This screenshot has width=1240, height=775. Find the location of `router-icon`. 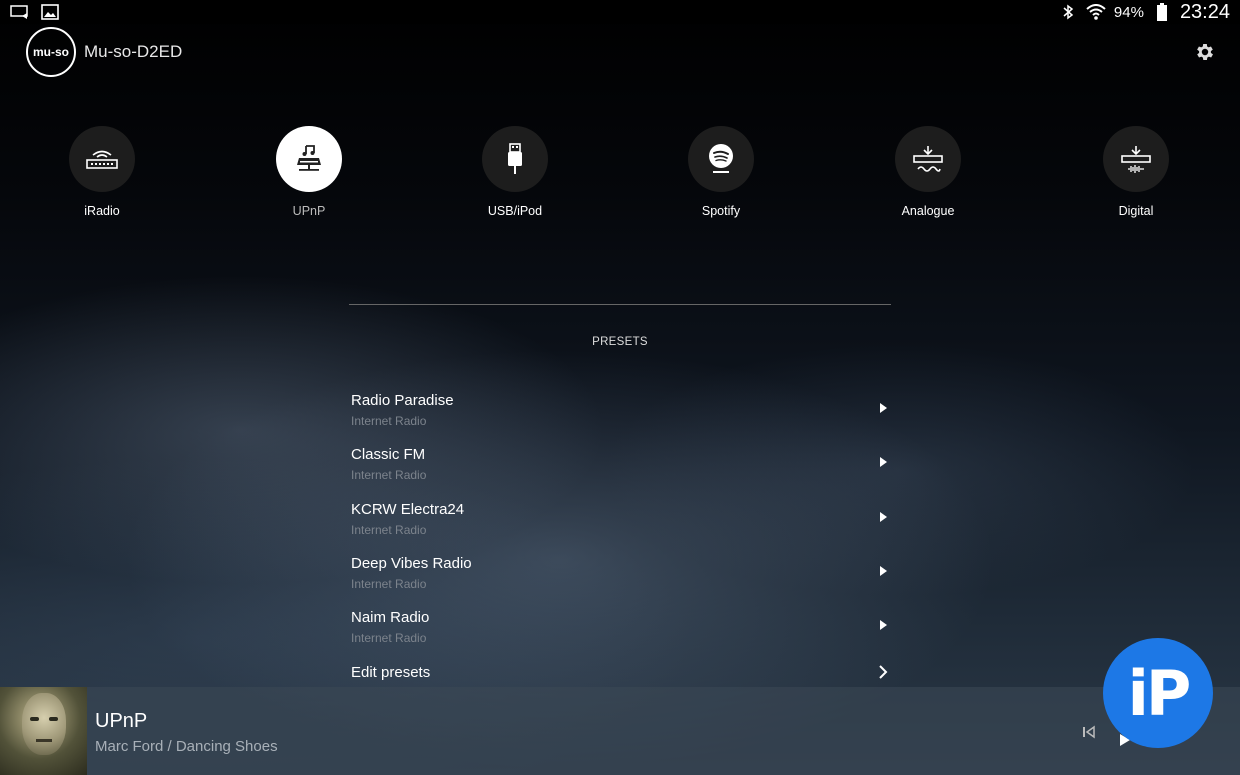

router-icon is located at coordinates (102, 159).